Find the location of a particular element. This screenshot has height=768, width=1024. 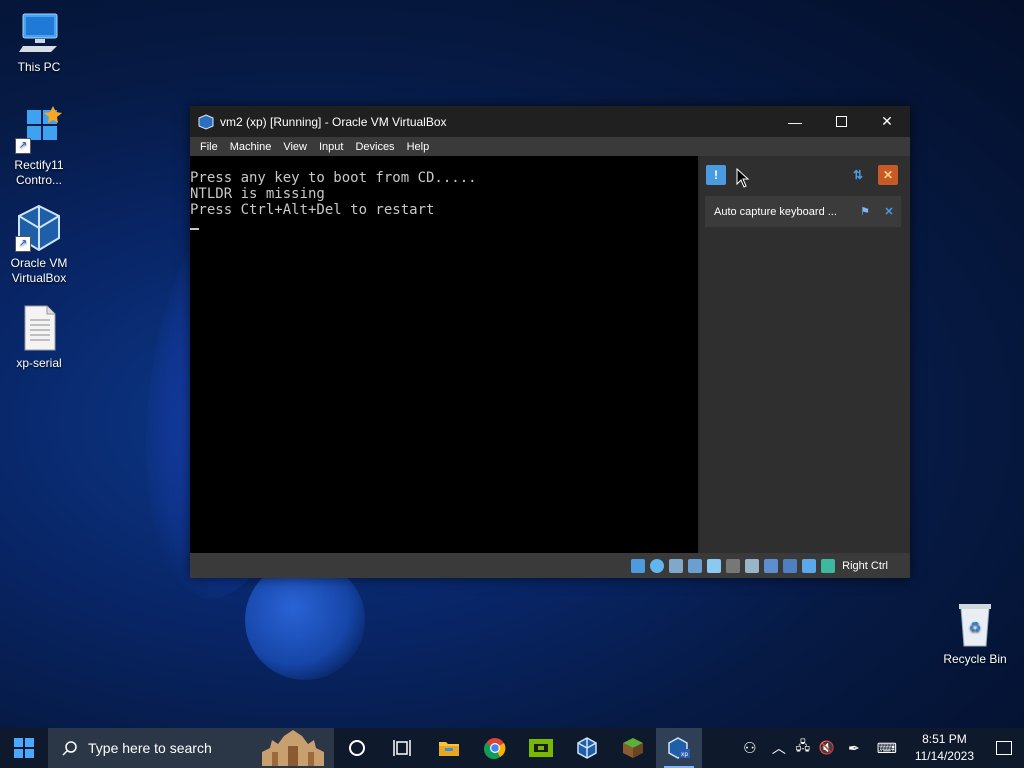

usb-icon is located at coordinates (714, 565).